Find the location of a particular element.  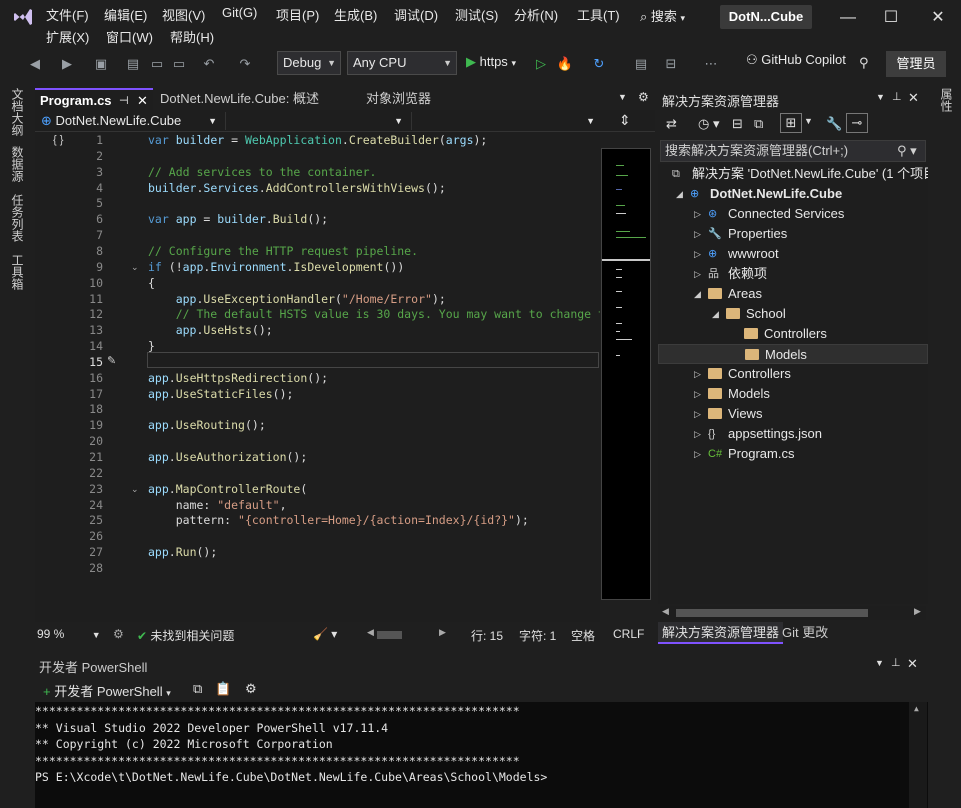

code-cleanup-icon: 🧹 ▾ is located at coordinates (325, 634).